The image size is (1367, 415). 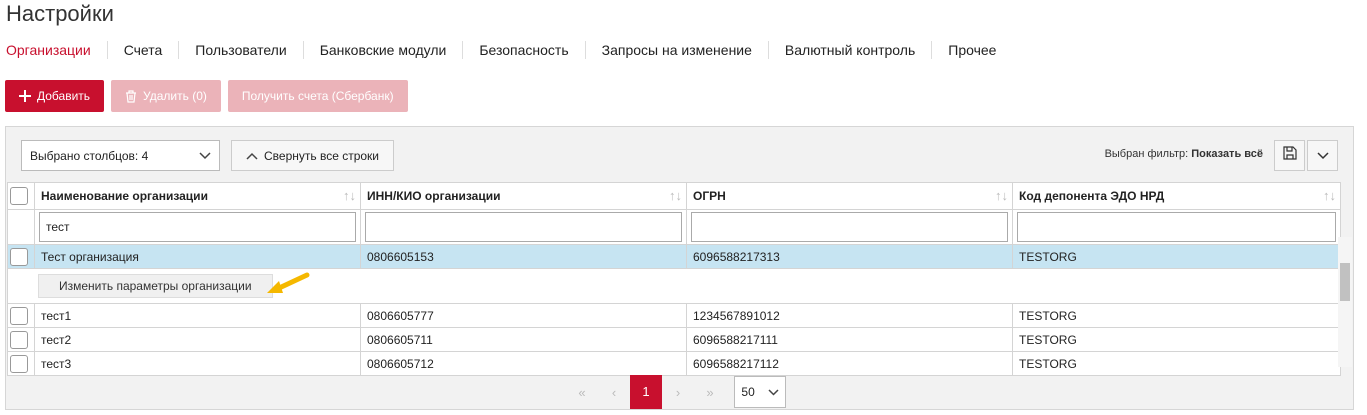 What do you see at coordinates (60, 13) in the screenshot?
I see `page-title: Настройки` at bounding box center [60, 13].